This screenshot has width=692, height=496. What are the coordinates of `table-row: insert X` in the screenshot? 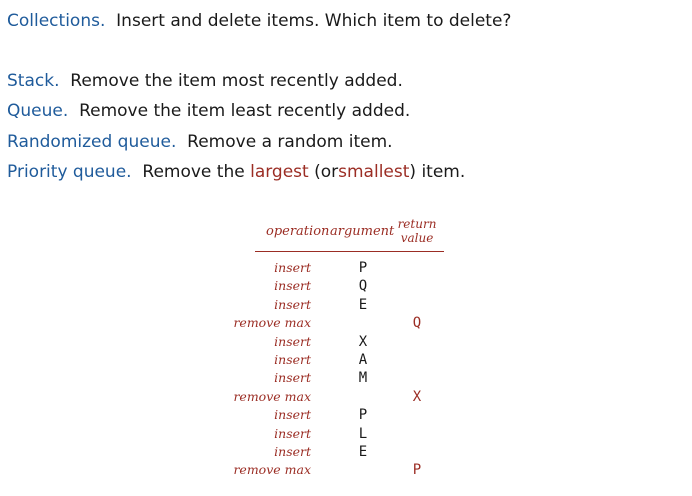 It's located at (346, 342).